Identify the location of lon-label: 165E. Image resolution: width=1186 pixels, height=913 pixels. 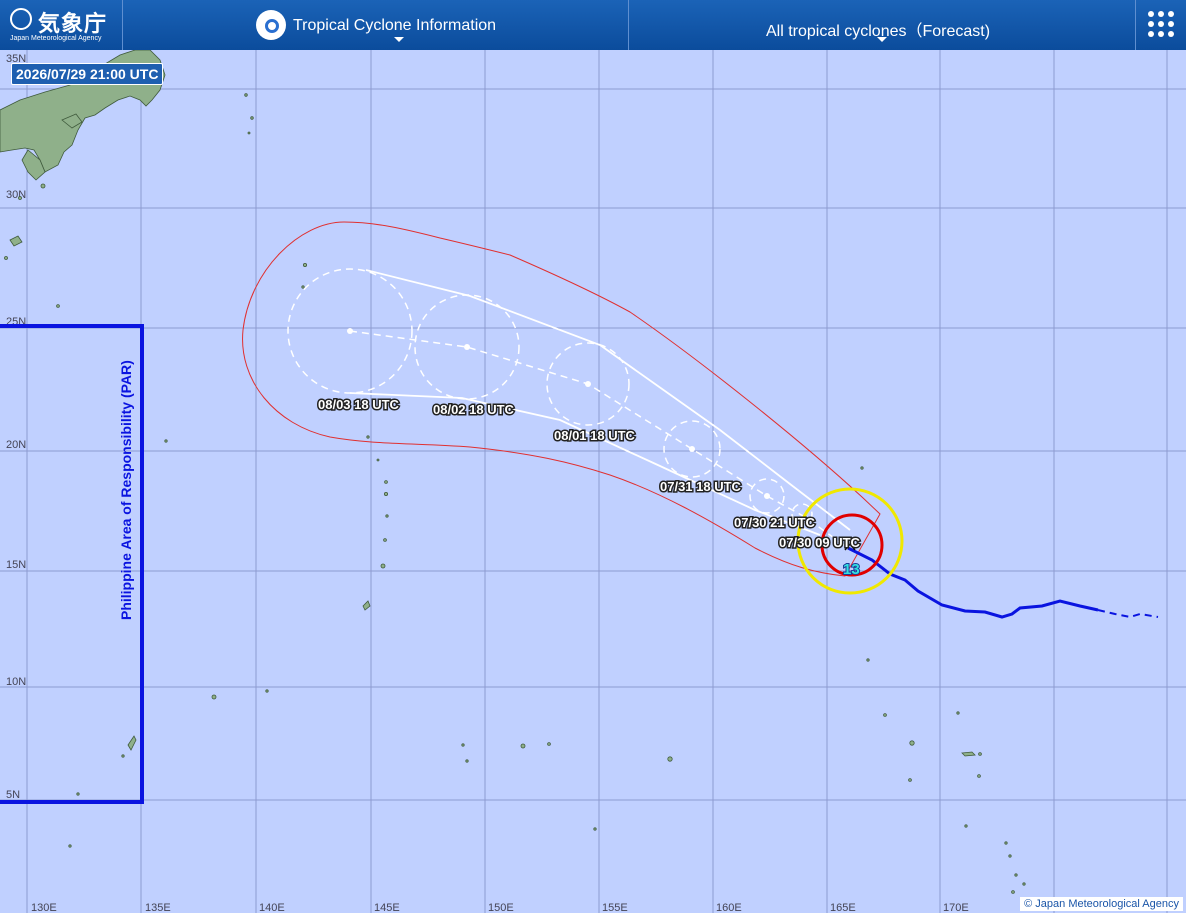
(843, 907).